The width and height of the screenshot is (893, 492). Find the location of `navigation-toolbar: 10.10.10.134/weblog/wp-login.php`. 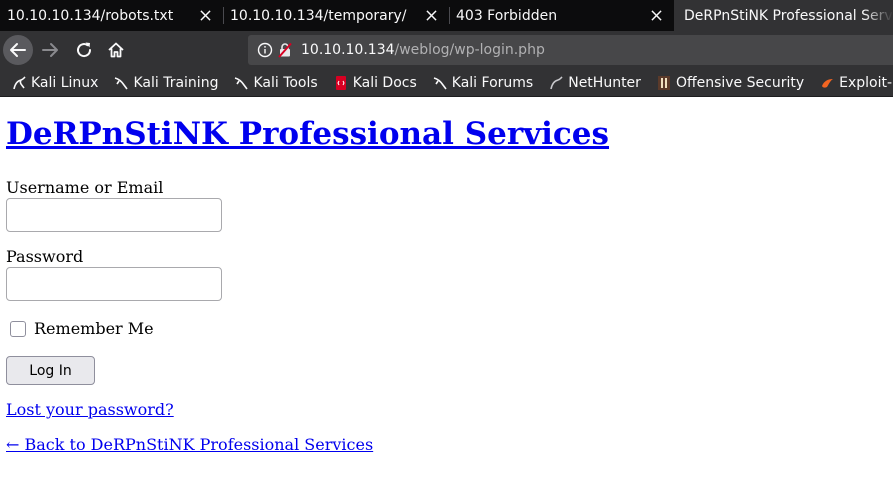

navigation-toolbar: 10.10.10.134/weblog/wp-login.php is located at coordinates (446, 50).